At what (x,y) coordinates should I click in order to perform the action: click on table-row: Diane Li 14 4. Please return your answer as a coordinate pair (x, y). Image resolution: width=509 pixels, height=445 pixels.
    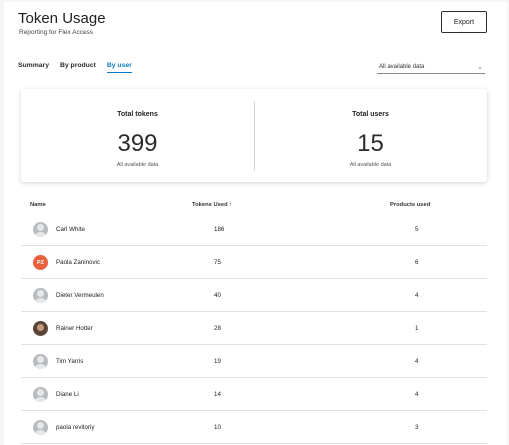
    Looking at the image, I should click on (254, 394).